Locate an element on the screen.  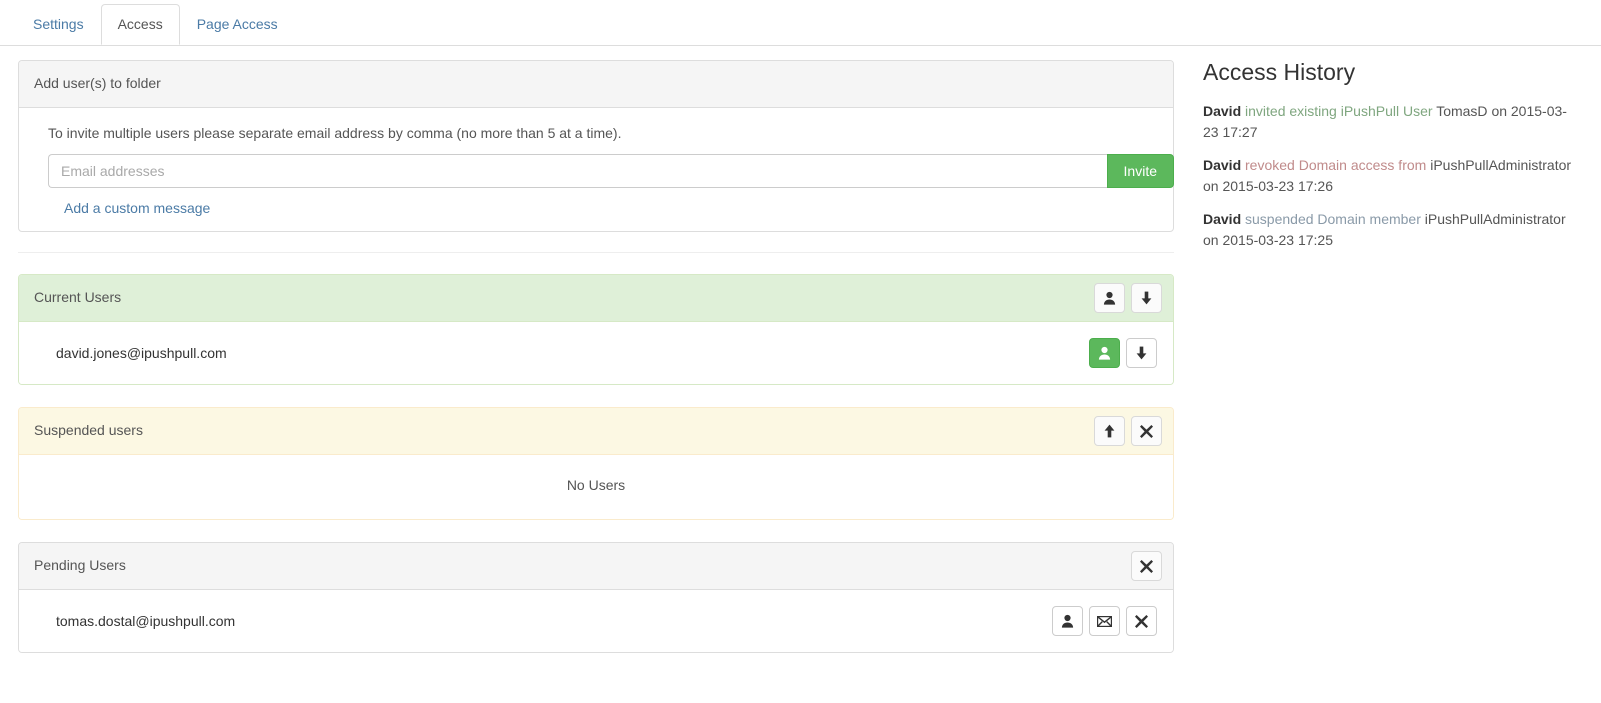
current-users-make-admin-button is located at coordinates (1109, 298).